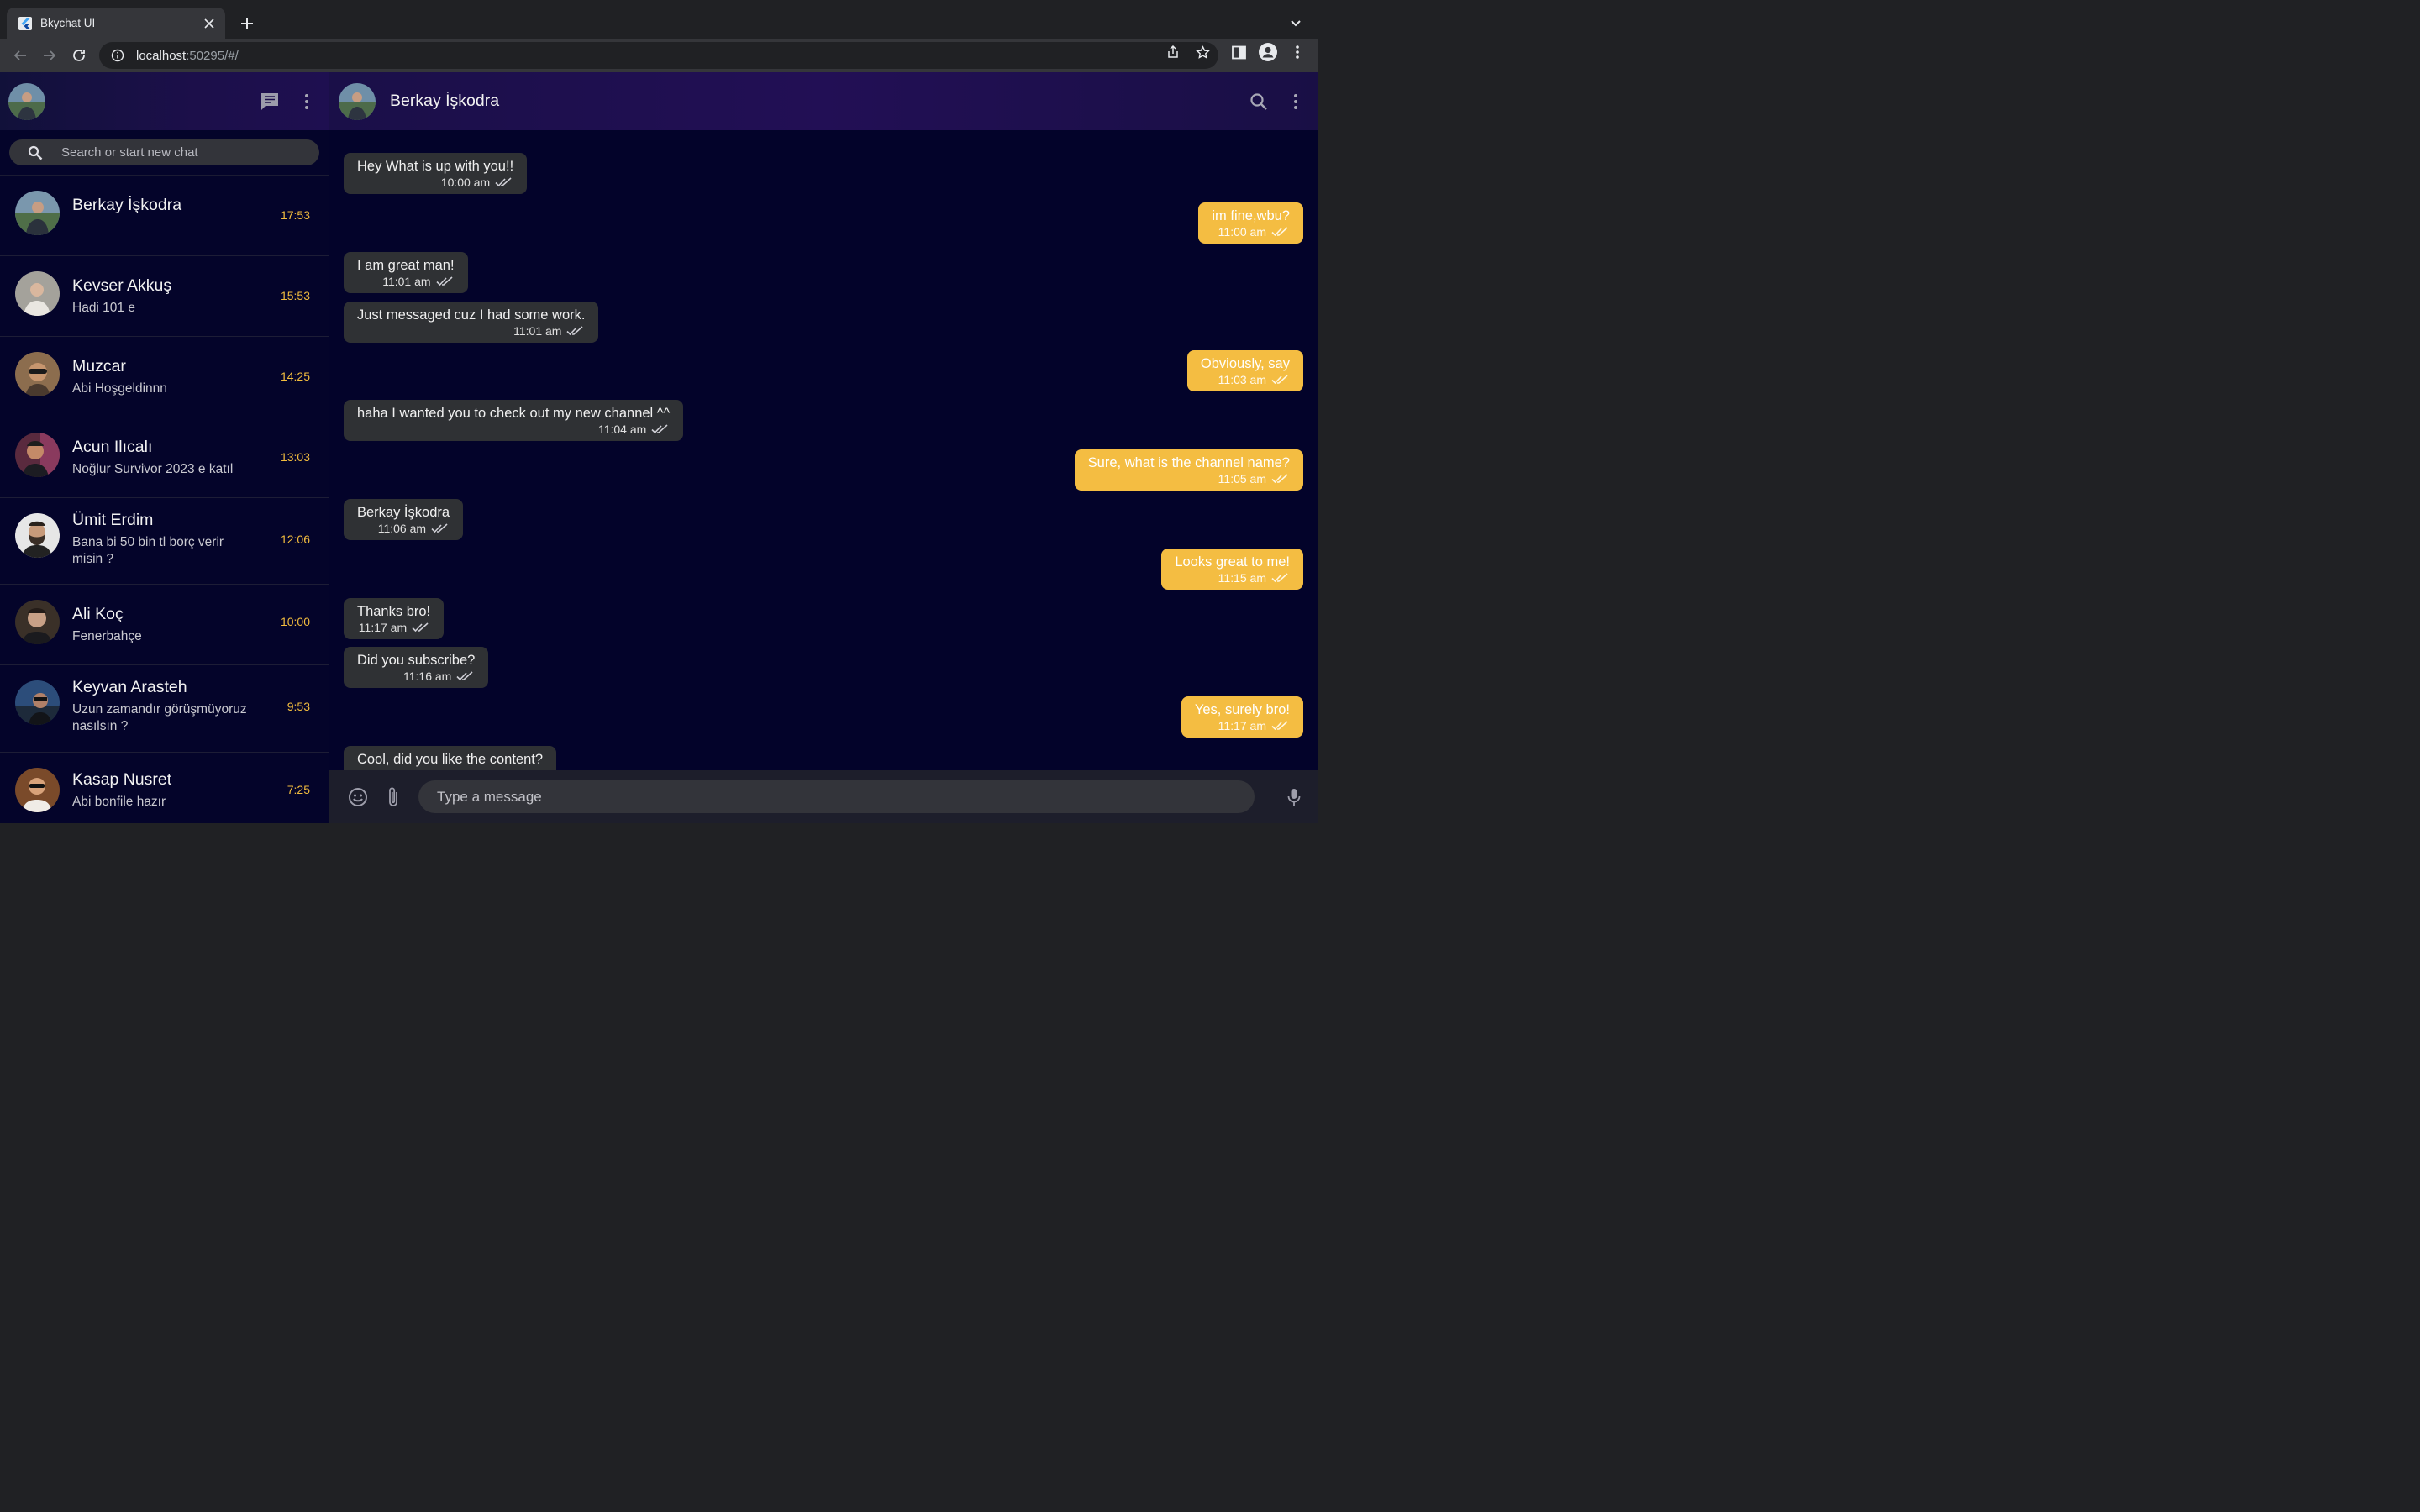  I want to click on message-time: 11:06 am, so click(402, 528).